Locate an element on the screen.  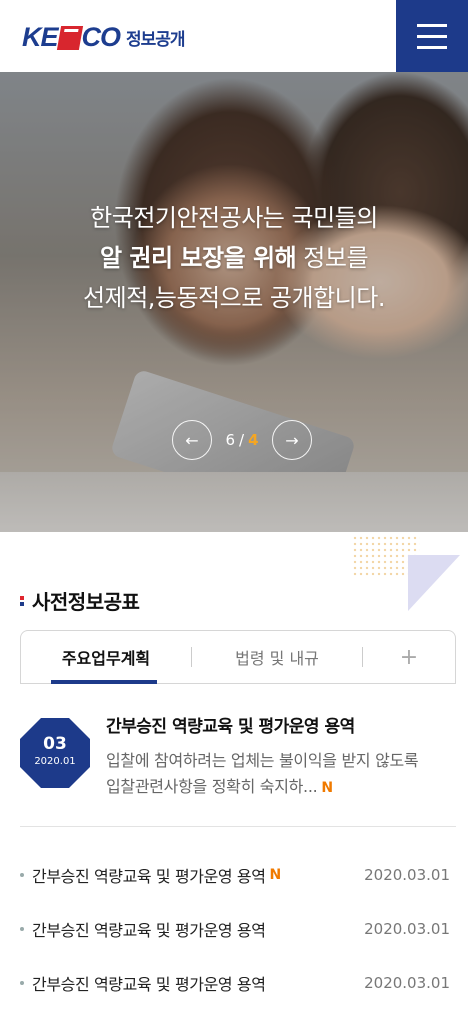
date-badge: 03 2020.01 is located at coordinates (55, 753).